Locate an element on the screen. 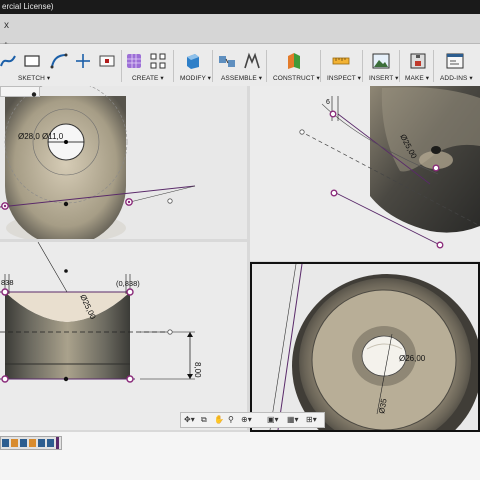  assemble-component-icon is located at coordinates (227, 61).